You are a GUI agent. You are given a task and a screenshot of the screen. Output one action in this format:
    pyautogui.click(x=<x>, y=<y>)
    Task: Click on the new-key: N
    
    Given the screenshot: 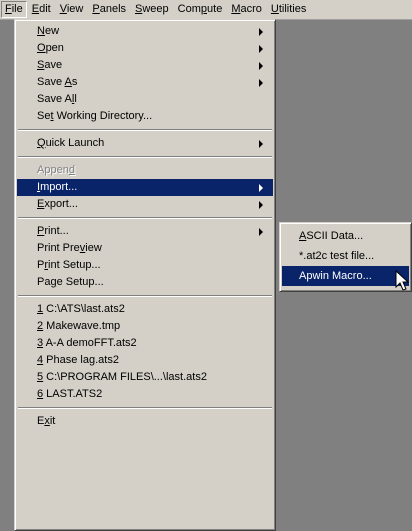 What is the action you would take?
    pyautogui.click(x=41, y=31)
    